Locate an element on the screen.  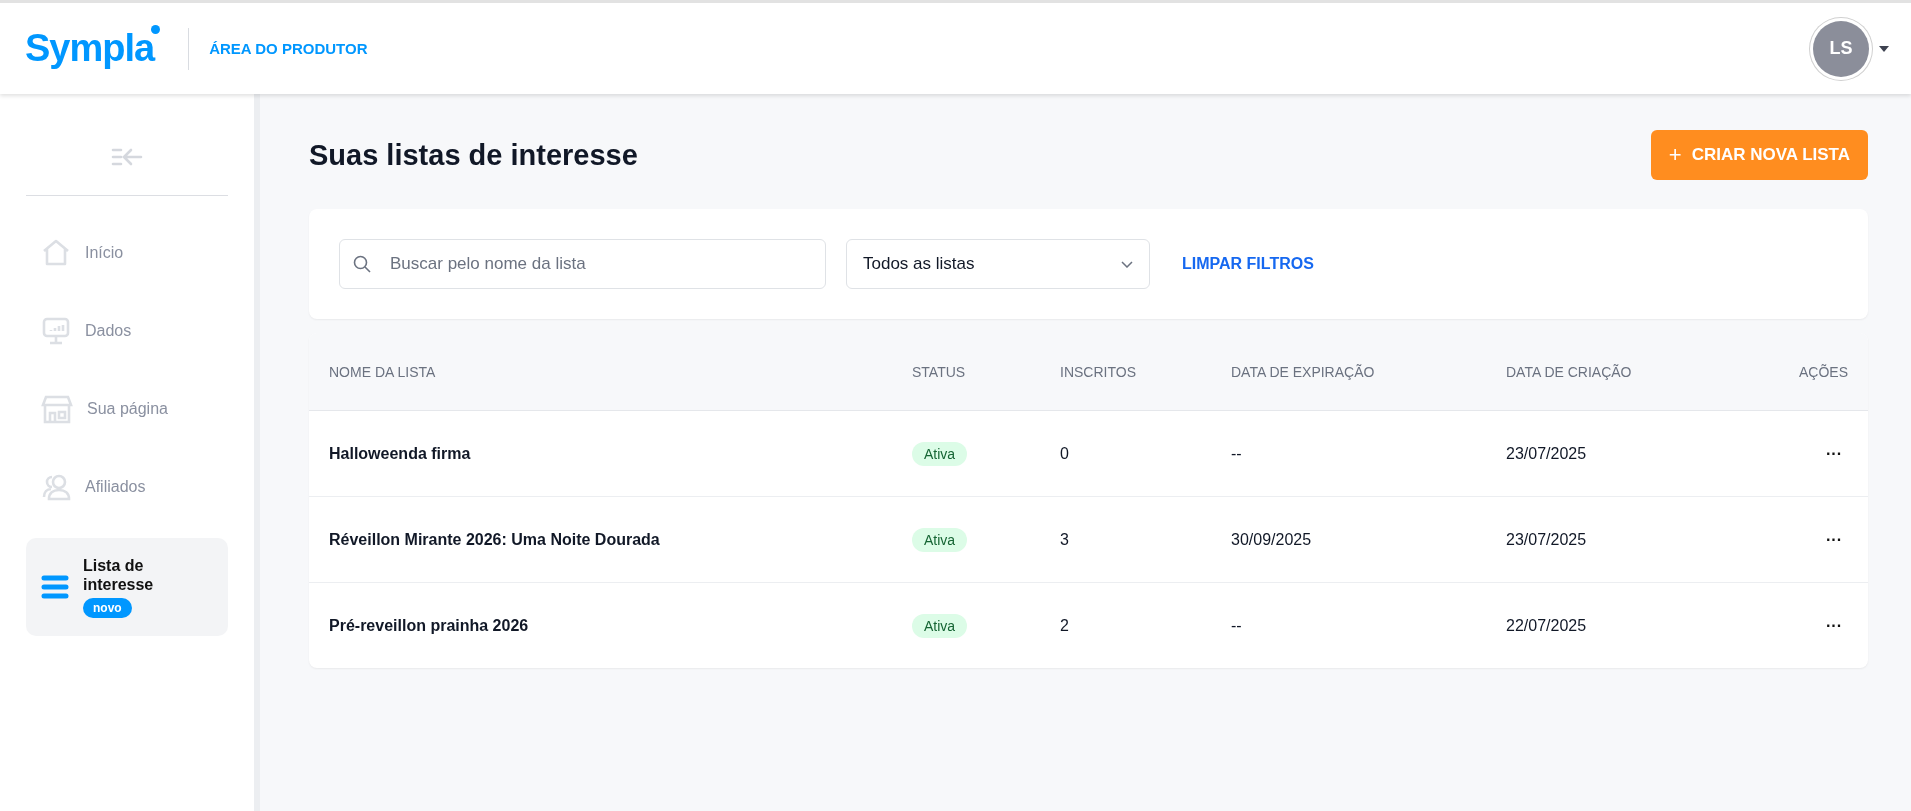
sidebar-item: Dados is located at coordinates (127, 331).